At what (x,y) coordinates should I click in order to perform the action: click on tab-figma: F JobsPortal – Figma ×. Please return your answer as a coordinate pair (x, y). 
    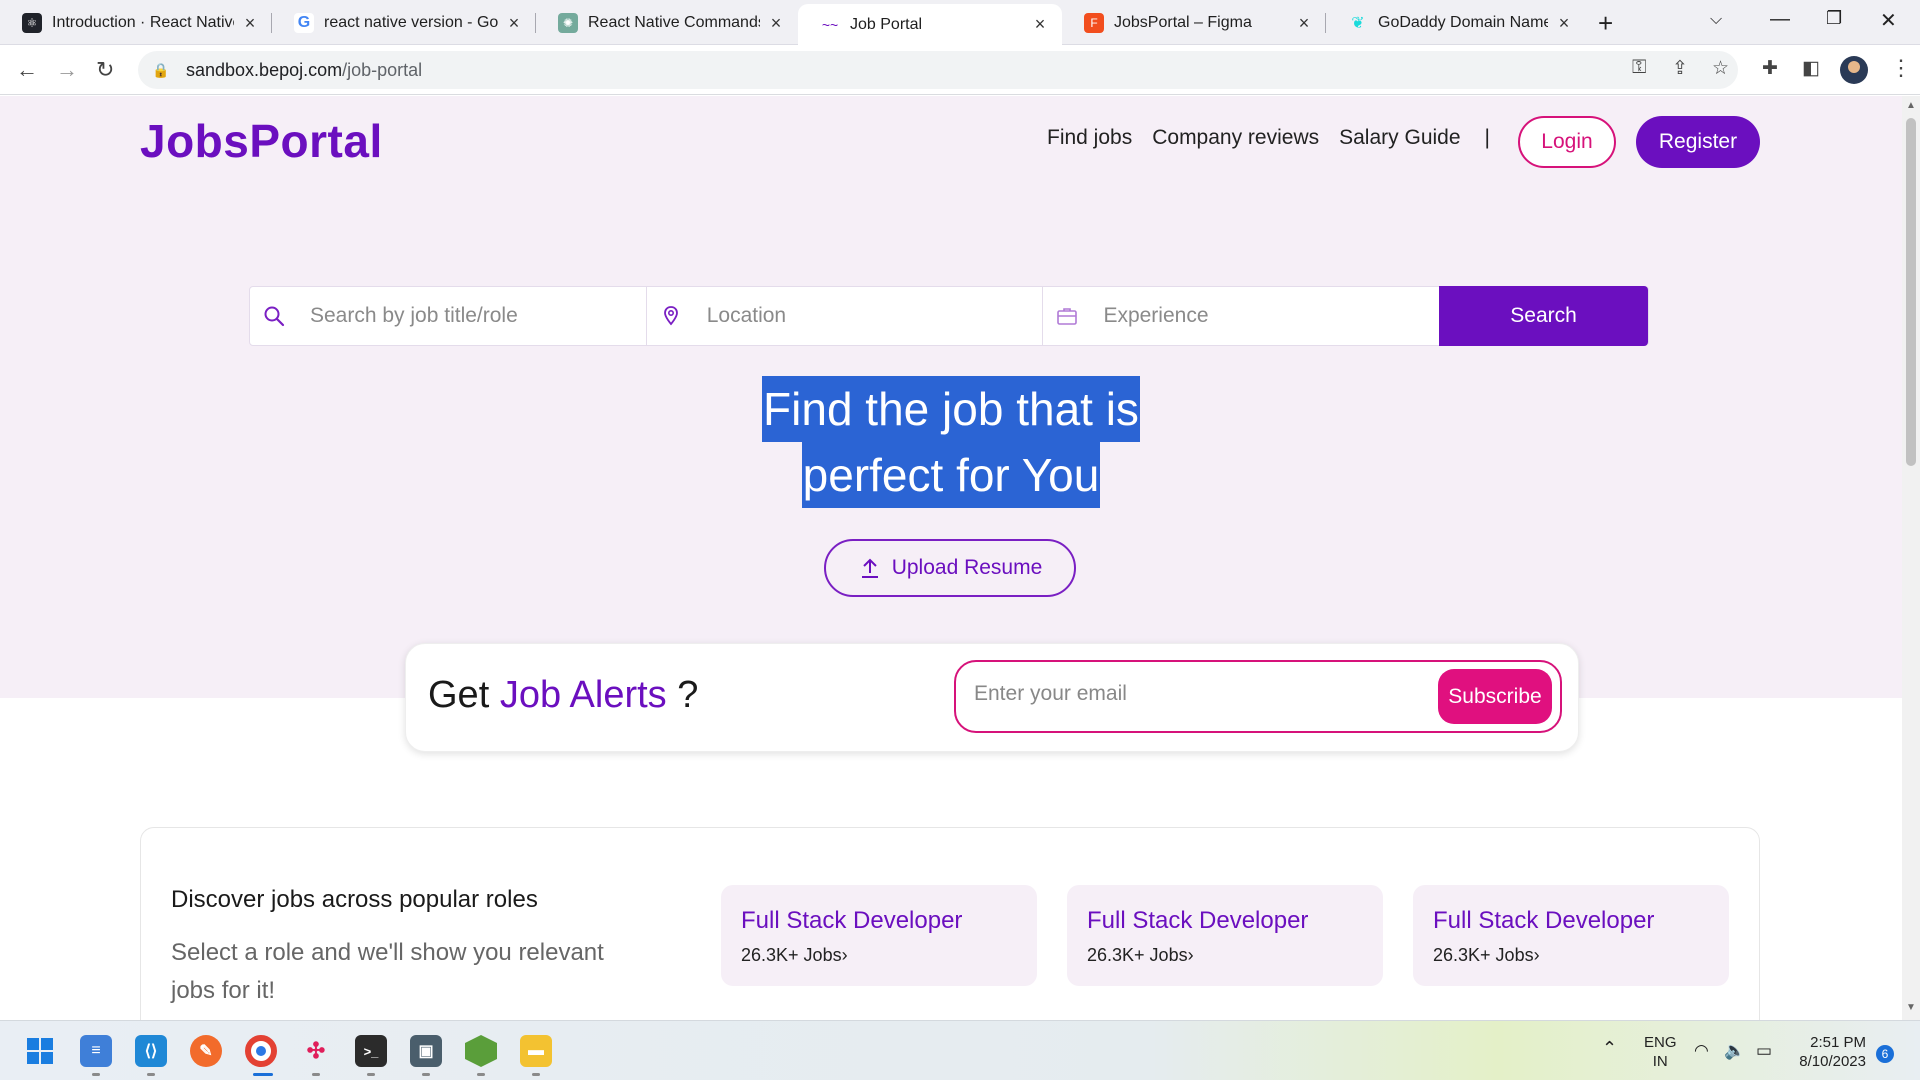
    Looking at the image, I should click on (1194, 23).